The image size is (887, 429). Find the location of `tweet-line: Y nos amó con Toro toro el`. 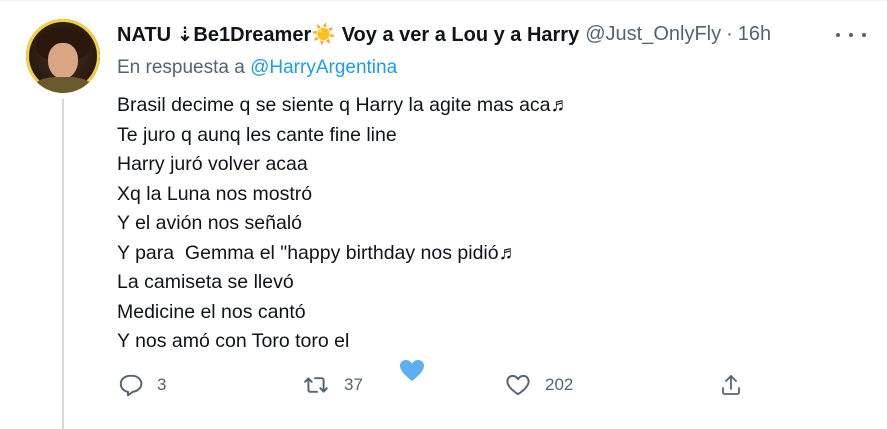

tweet-line: Y nos amó con Toro toro el is located at coordinates (233, 341).